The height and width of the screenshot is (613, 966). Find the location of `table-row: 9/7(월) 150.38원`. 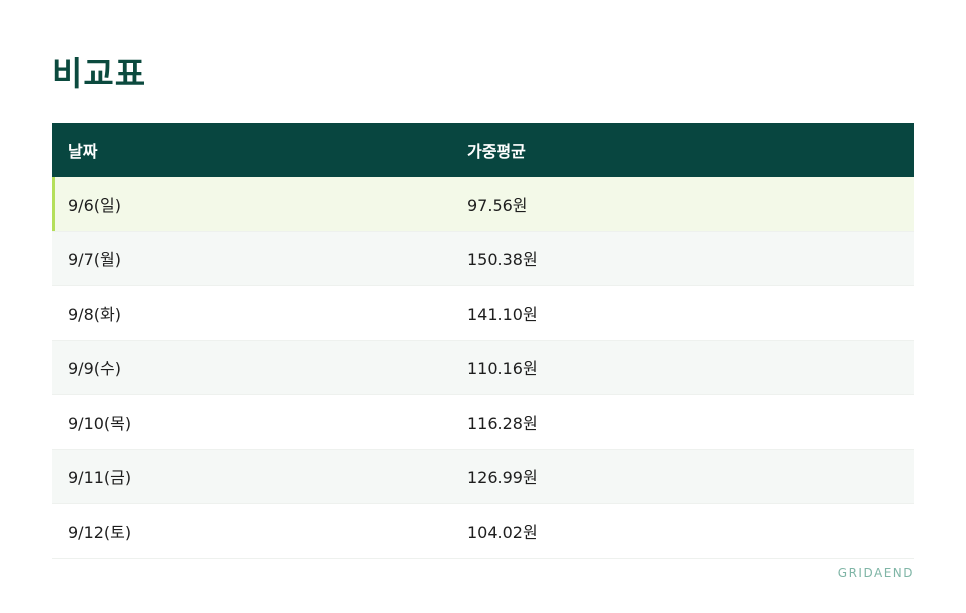

table-row: 9/7(월) 150.38원 is located at coordinates (483, 258).